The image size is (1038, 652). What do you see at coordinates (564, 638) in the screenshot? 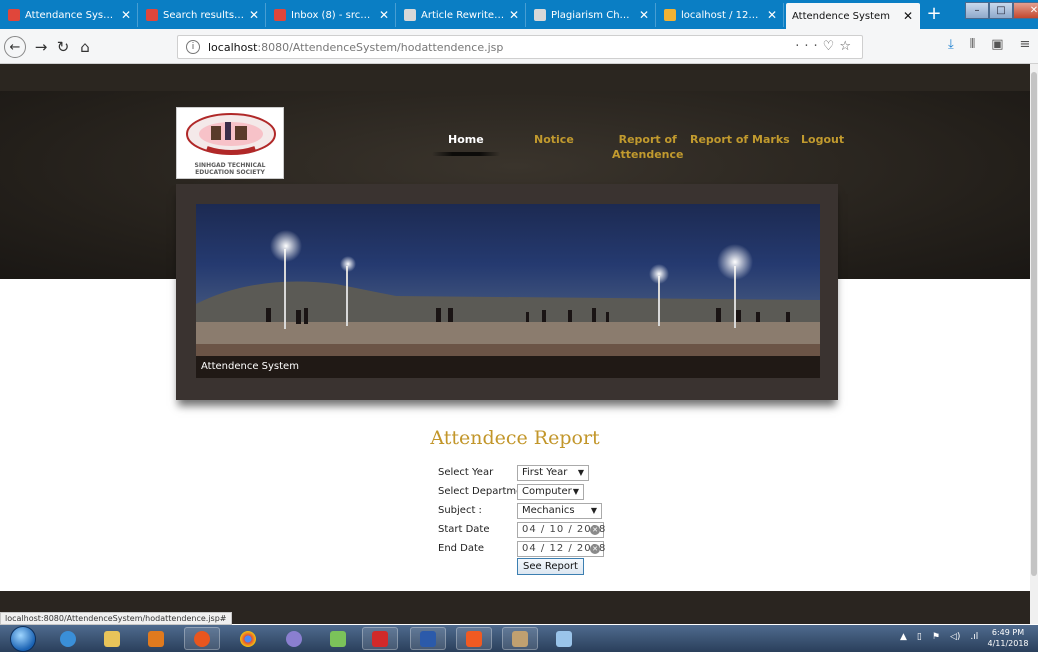
I see `paint-icon` at bounding box center [564, 638].